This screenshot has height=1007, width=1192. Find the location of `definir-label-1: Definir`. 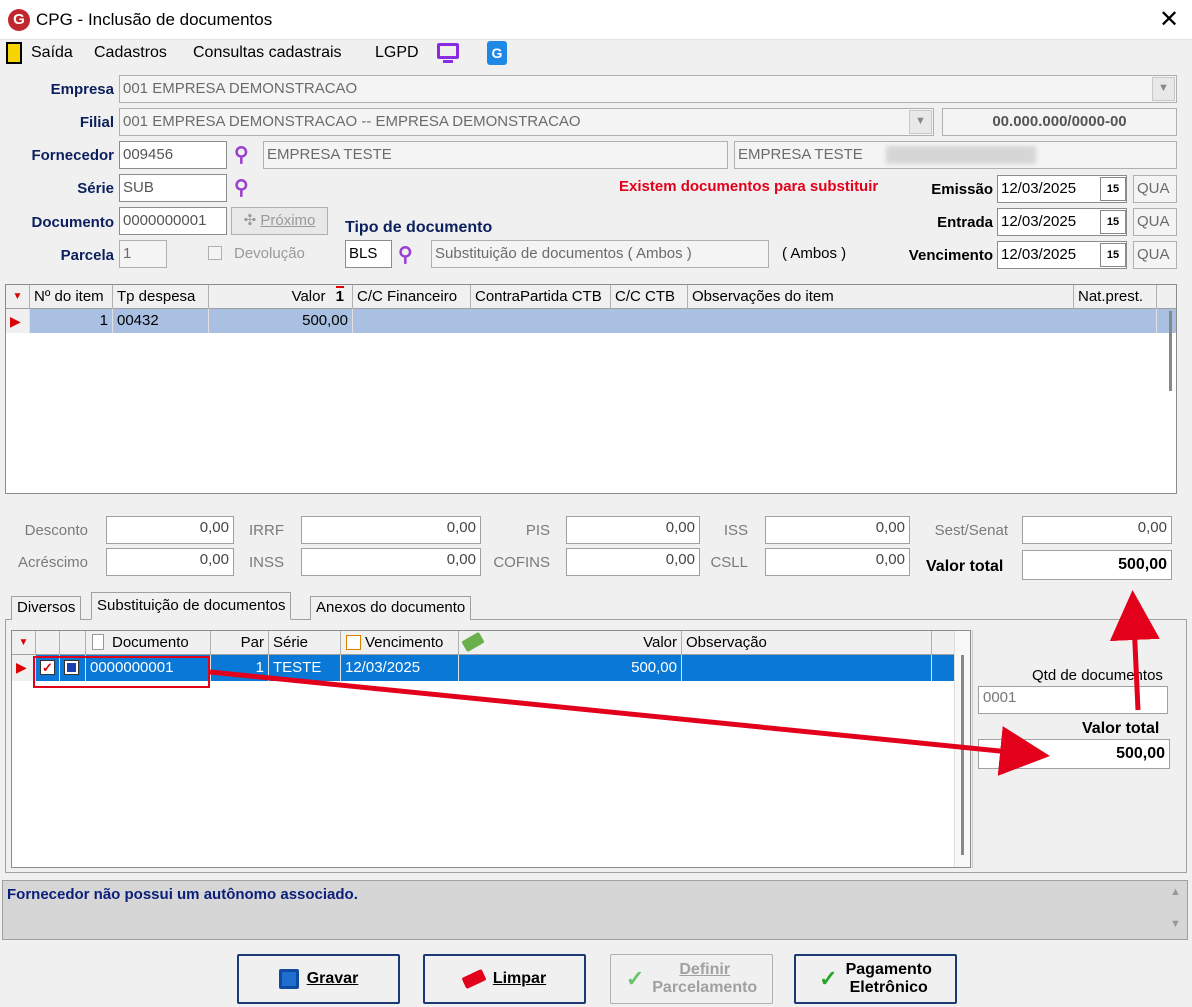

definir-label-1: Definir is located at coordinates (705, 969).